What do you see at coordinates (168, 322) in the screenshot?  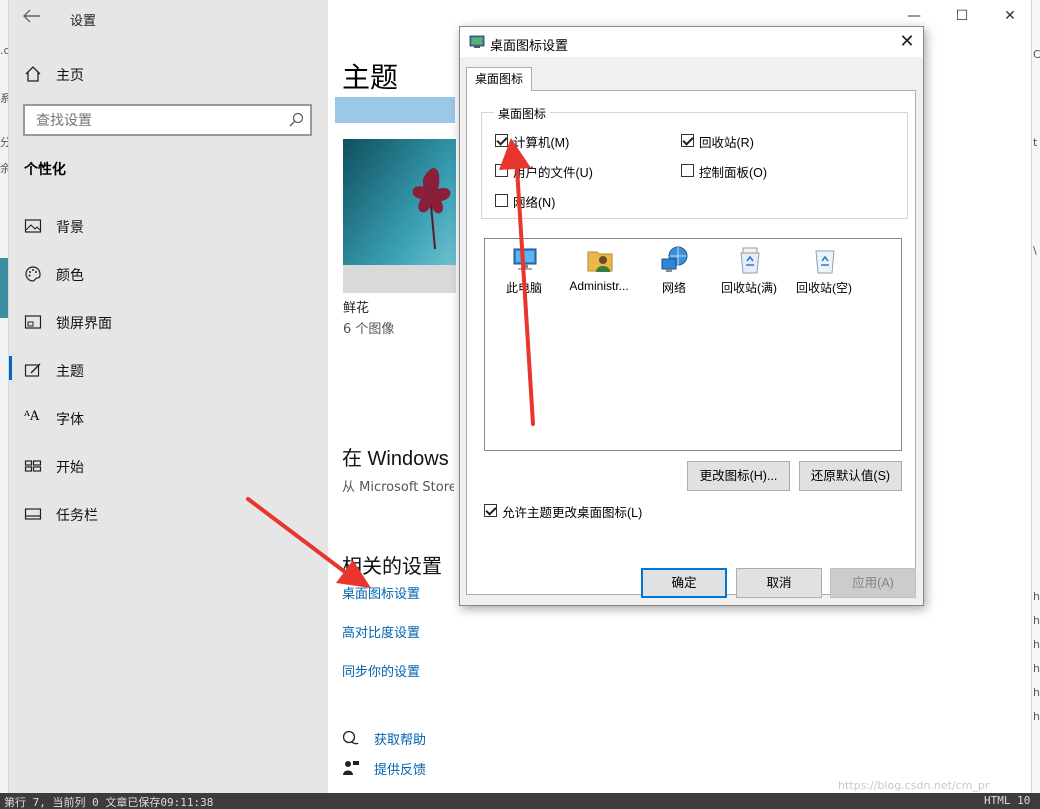 I see `sidebar-item-lock-screen: 锁屏界面` at bounding box center [168, 322].